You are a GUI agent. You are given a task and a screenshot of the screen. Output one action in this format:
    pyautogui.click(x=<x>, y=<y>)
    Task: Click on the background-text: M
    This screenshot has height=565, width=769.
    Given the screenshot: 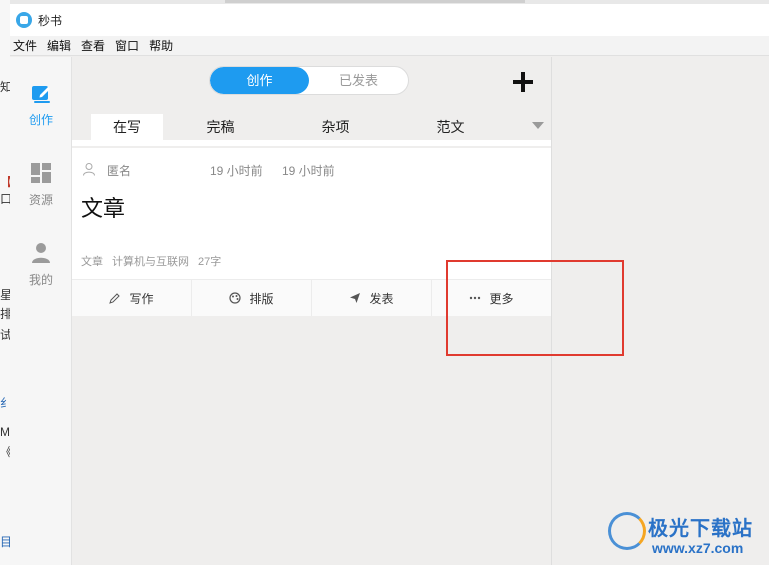 What is the action you would take?
    pyautogui.click(x=5, y=432)
    